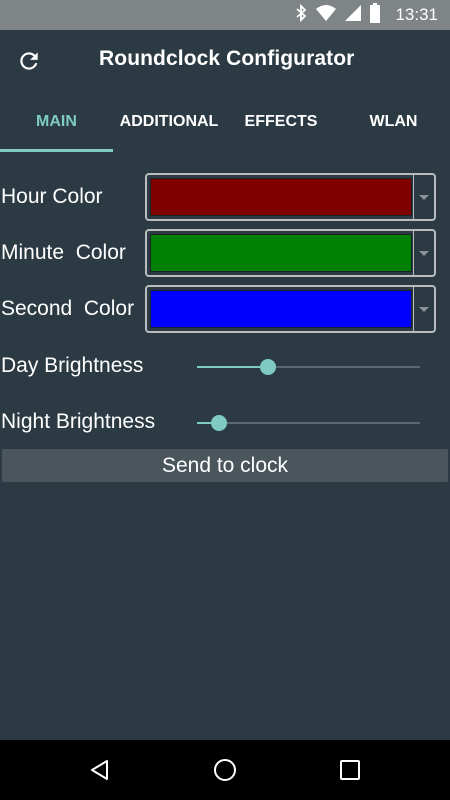 This screenshot has width=450, height=800. What do you see at coordinates (63, 252) in the screenshot?
I see `minute-color-label: Minute Color` at bounding box center [63, 252].